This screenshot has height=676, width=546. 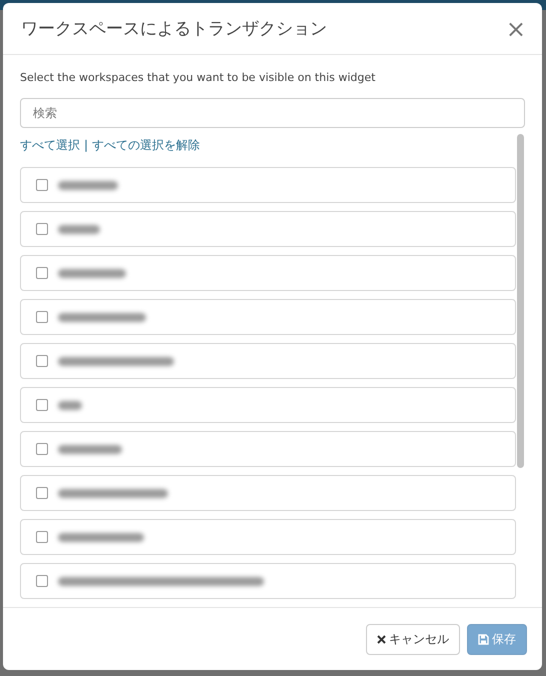 What do you see at coordinates (174, 29) in the screenshot?
I see `dialog-title: ワークスペースによるトランザクション` at bounding box center [174, 29].